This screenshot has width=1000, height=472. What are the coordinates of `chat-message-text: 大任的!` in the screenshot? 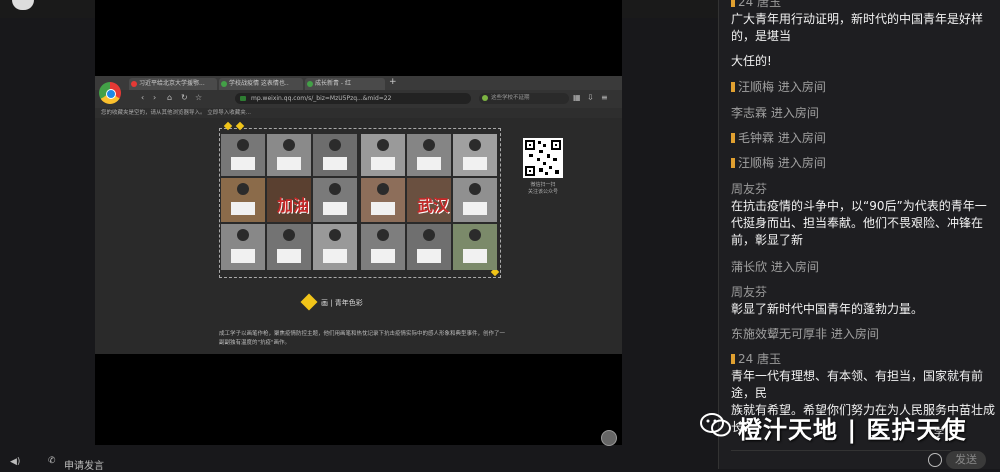 It's located at (863, 61).